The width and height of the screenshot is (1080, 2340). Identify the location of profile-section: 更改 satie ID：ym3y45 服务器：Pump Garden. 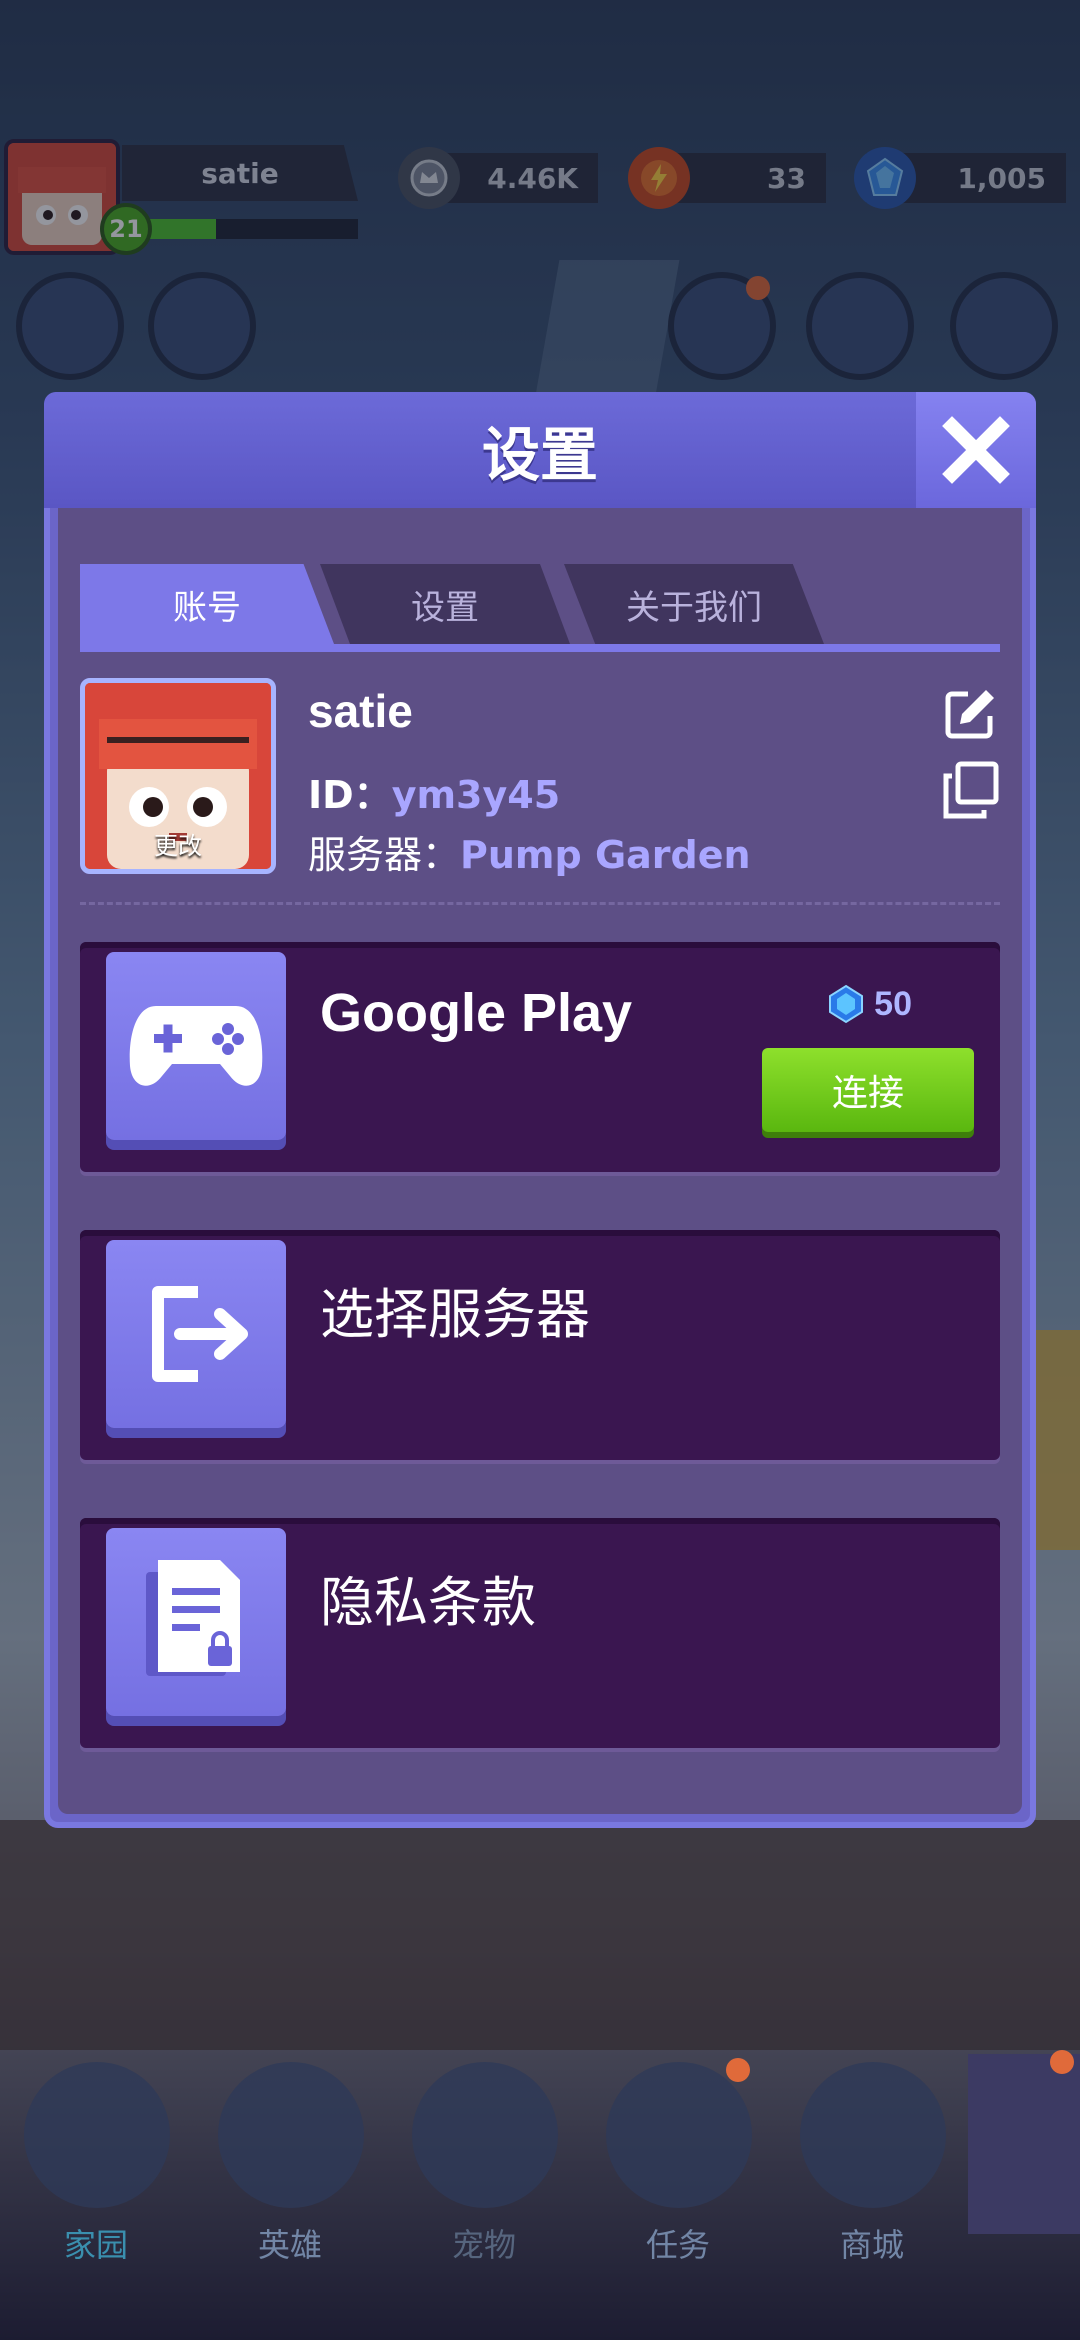
(540, 783).